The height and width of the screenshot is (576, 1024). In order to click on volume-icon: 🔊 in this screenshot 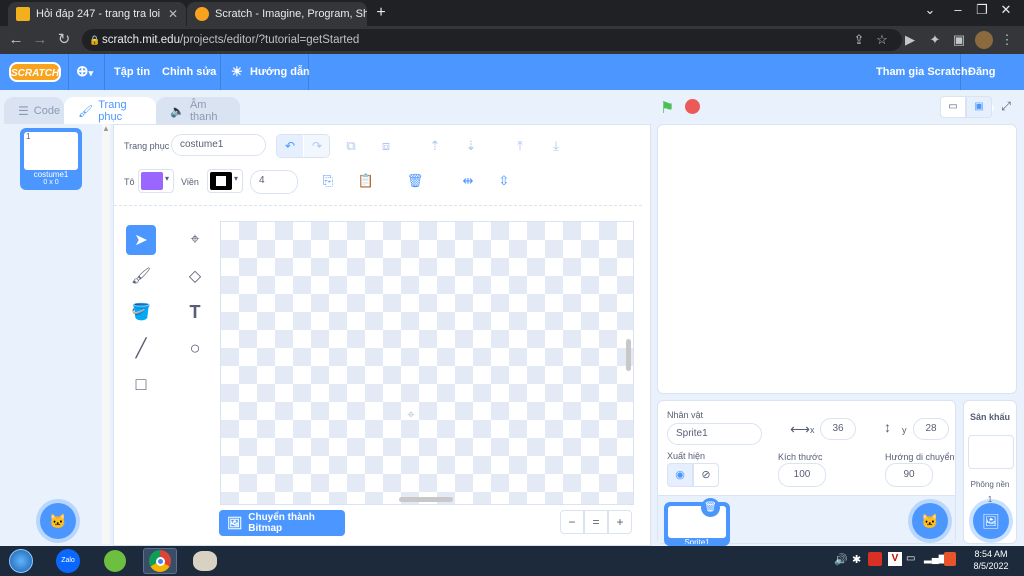, I will do `click(841, 559)`.